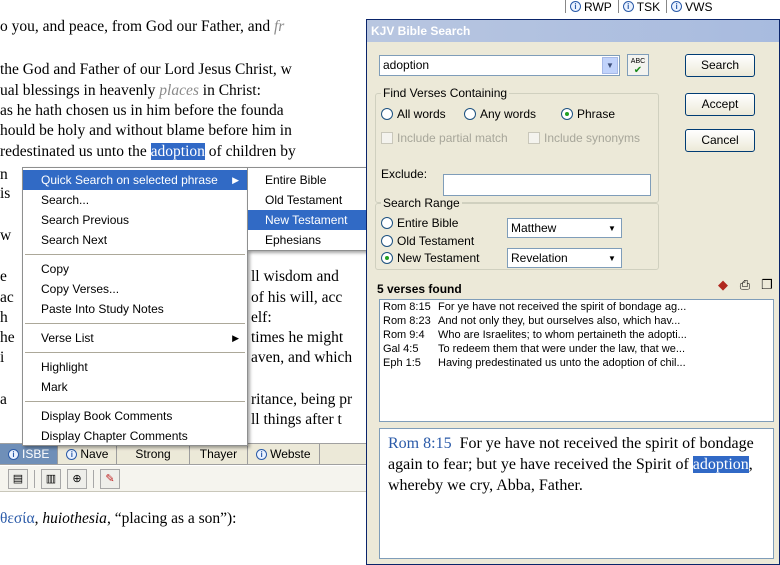  I want to click on menu-paste-study-notes: Paste Into Study Notes, so click(135, 309).